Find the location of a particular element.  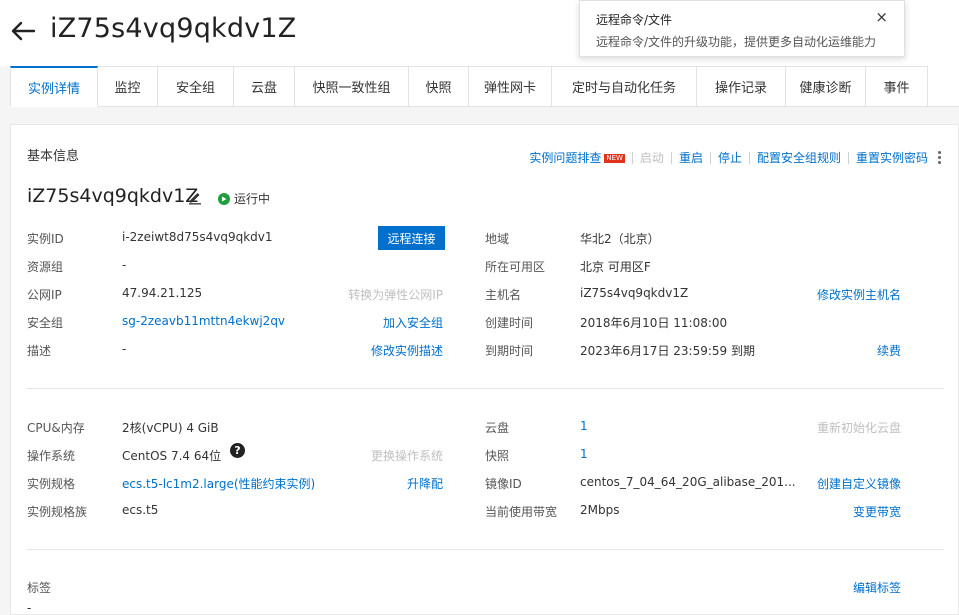

disk-label: 云盘 is located at coordinates (497, 428).